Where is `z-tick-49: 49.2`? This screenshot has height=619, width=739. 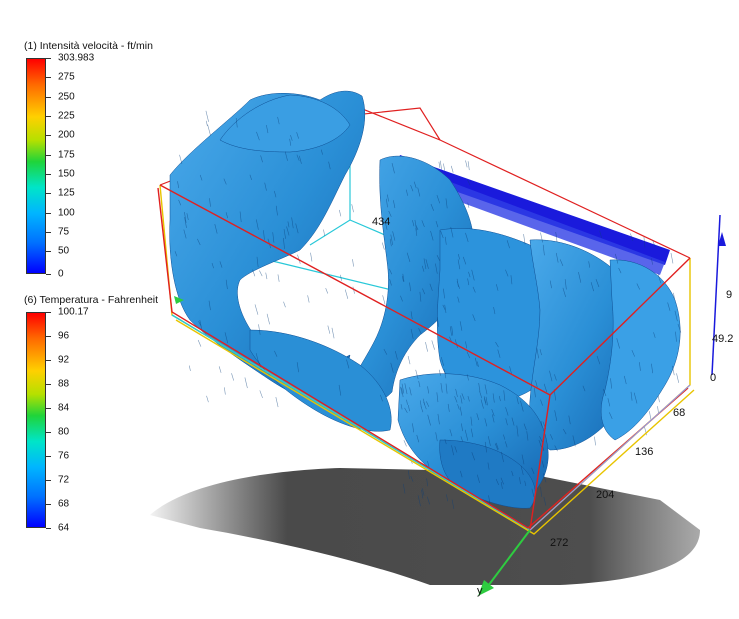 z-tick-49: 49.2 is located at coordinates (722, 339).